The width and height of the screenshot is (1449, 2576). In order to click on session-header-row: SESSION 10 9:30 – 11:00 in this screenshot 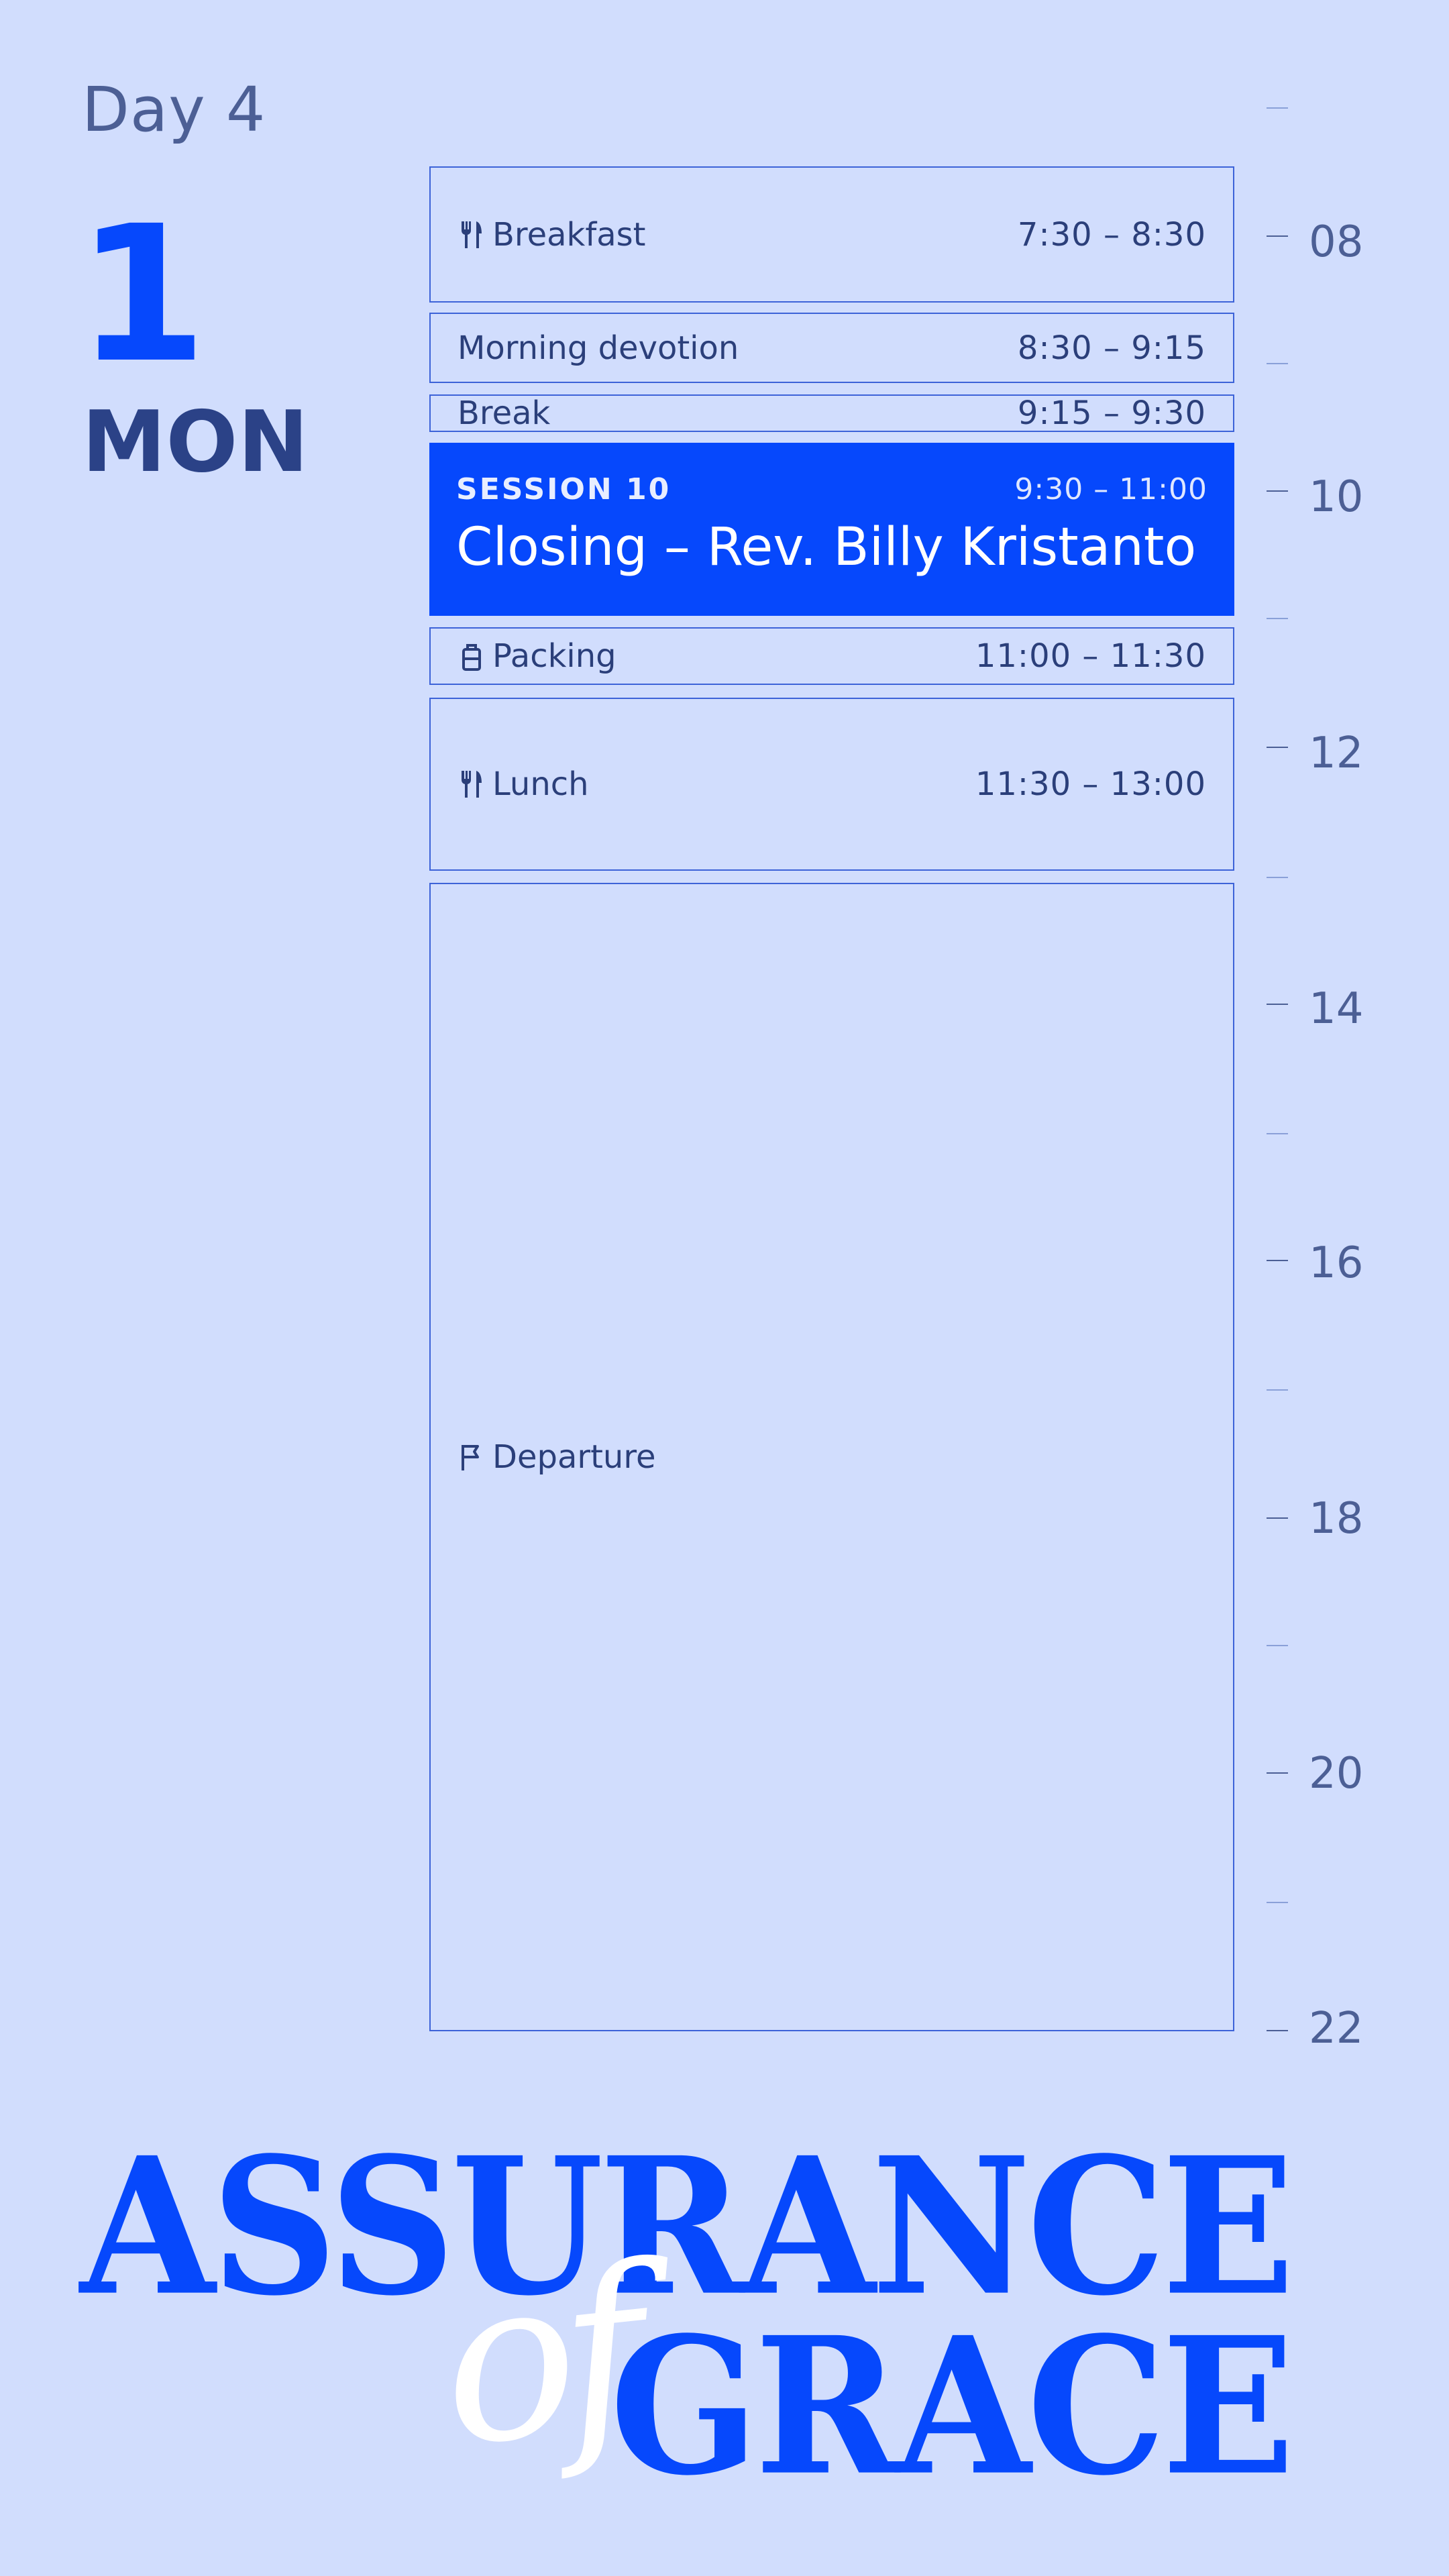, I will do `click(832, 489)`.